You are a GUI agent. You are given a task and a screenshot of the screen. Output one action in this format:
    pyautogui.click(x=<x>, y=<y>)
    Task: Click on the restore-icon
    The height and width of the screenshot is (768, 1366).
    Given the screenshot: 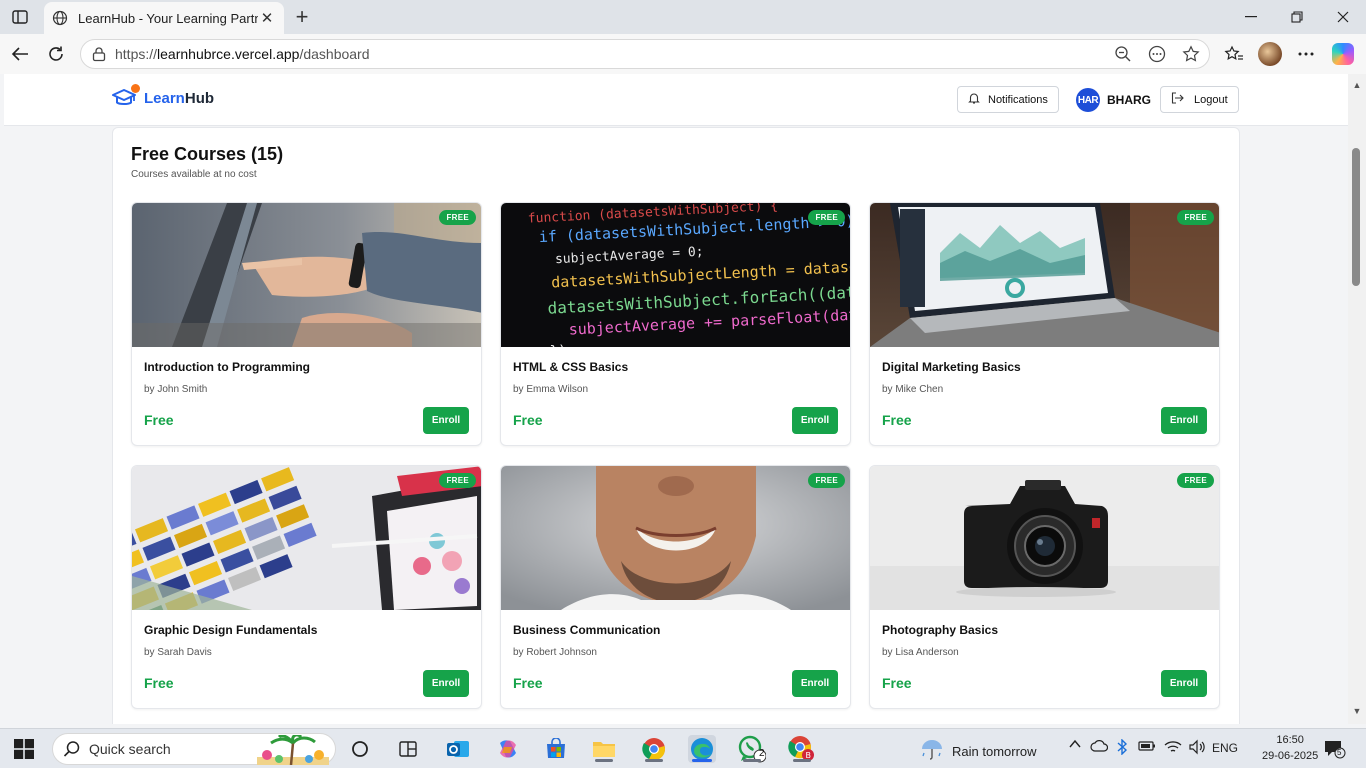 What is the action you would take?
    pyautogui.click(x=1297, y=17)
    